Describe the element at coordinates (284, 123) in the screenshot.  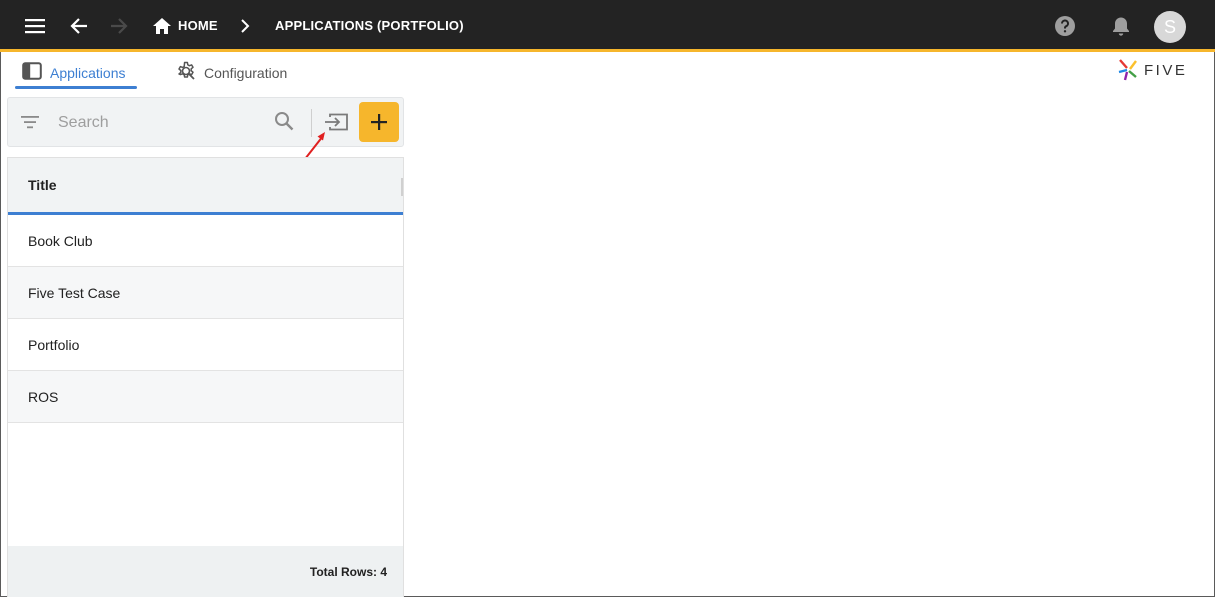
I see `search-icon` at that location.